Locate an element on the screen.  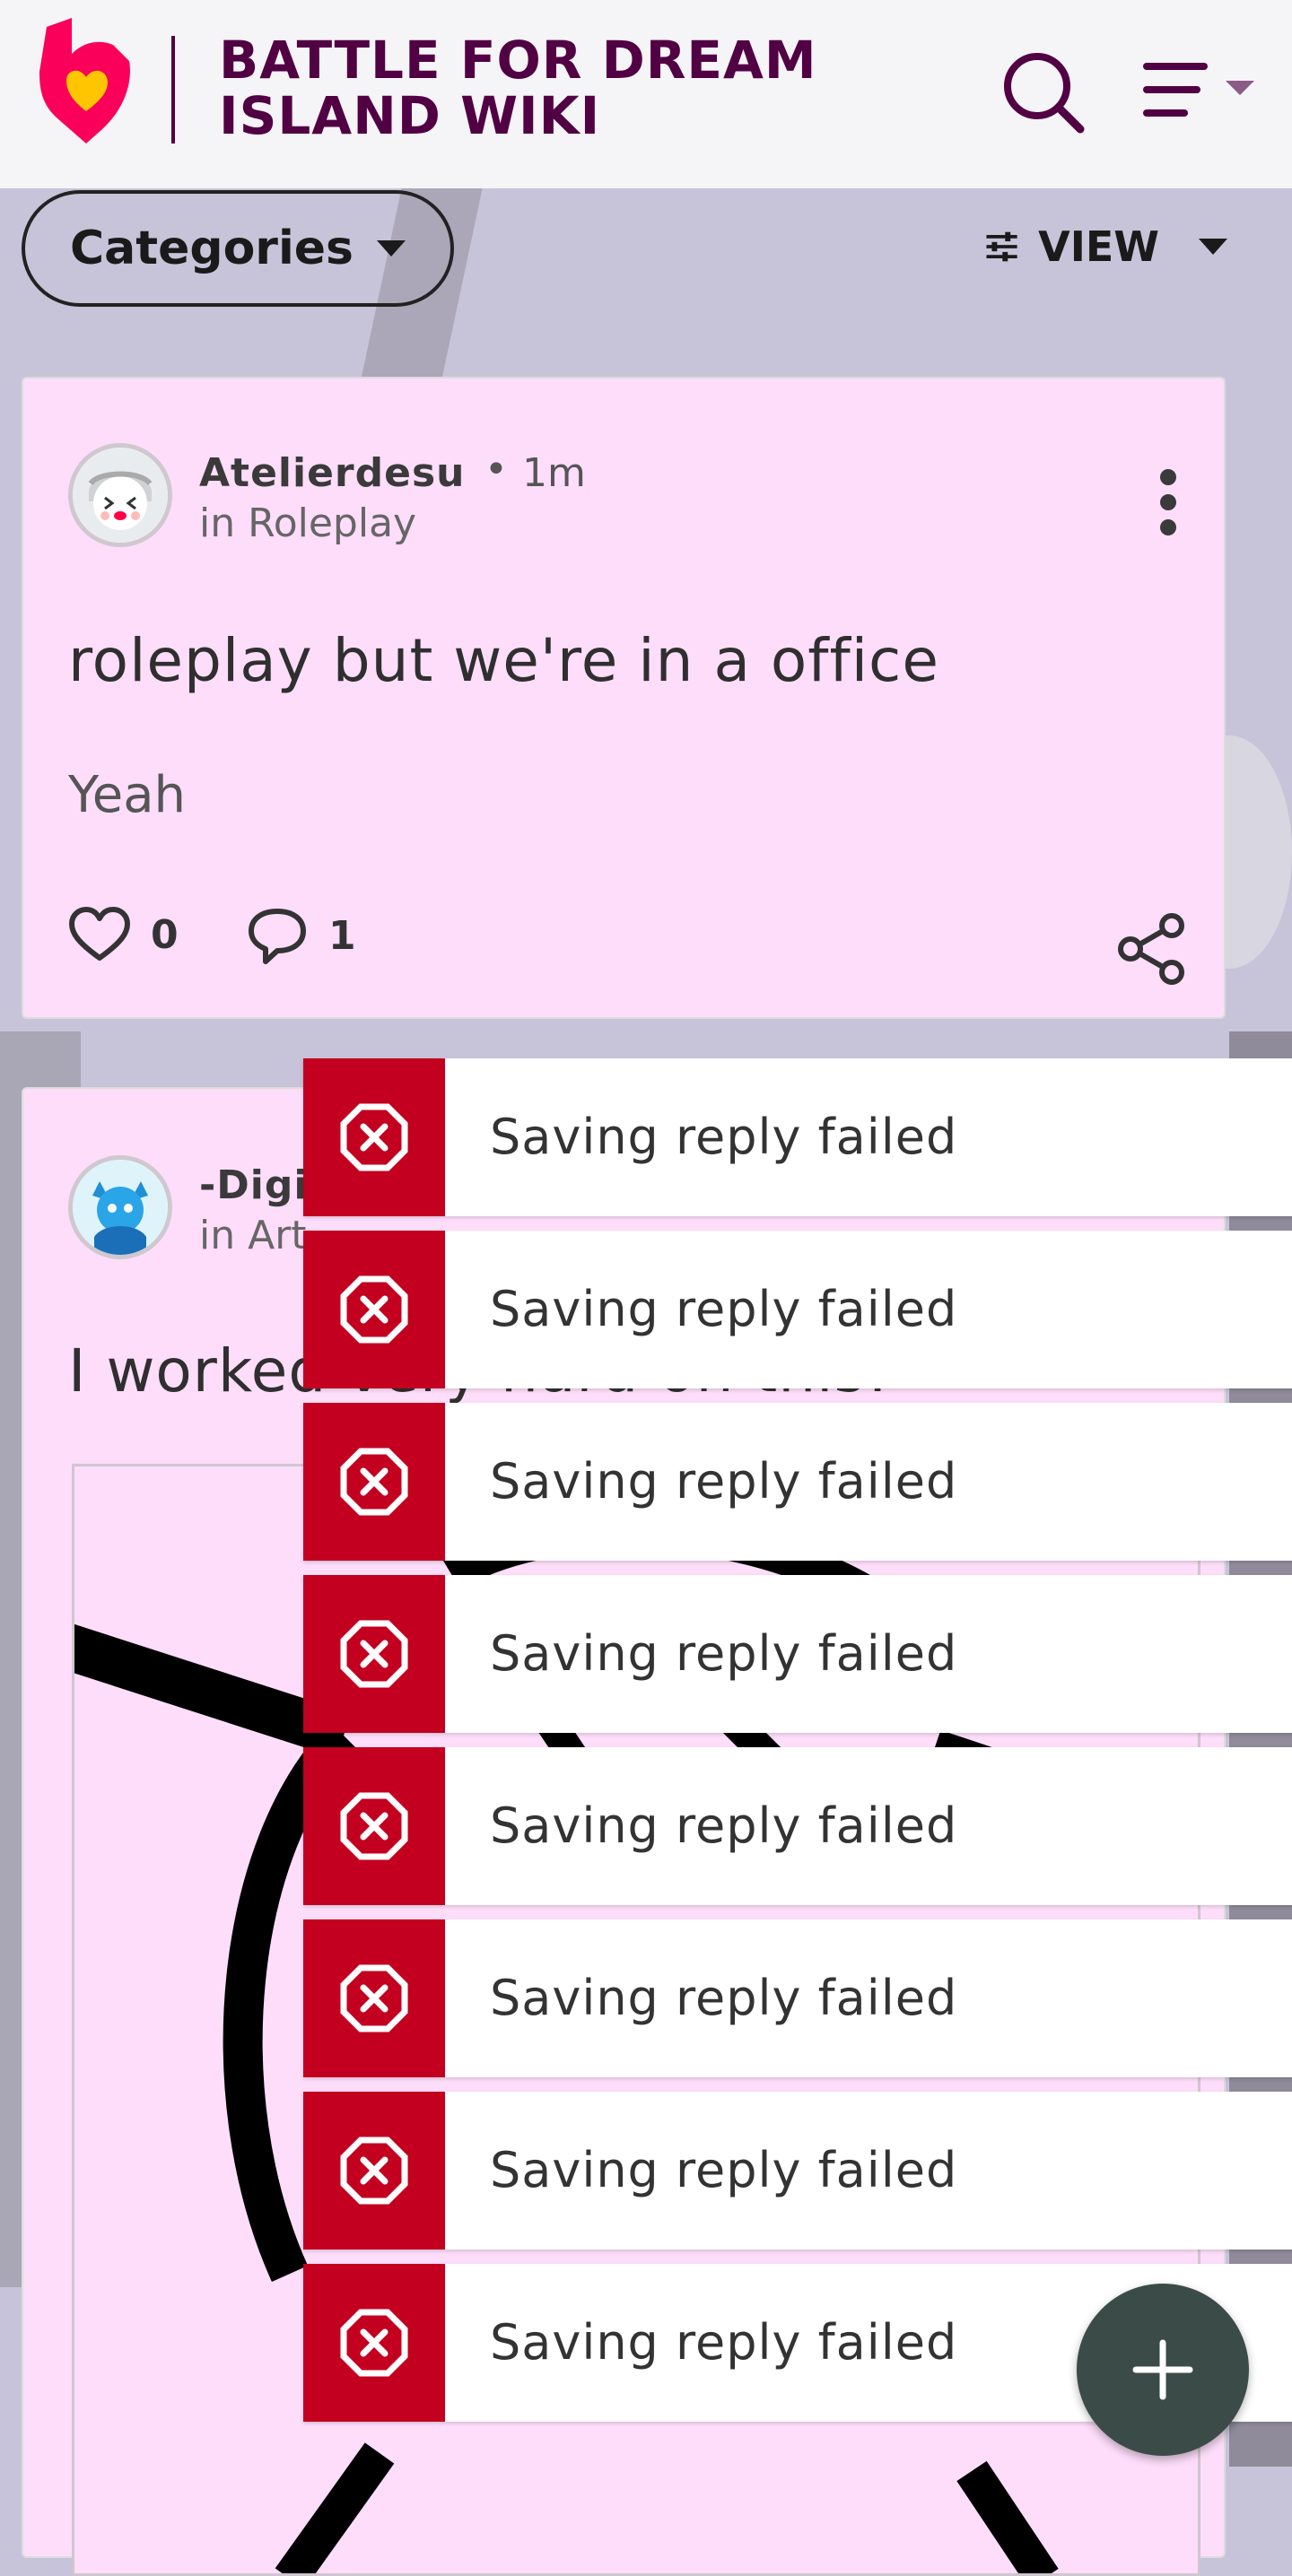
categories-dropdown-button: Categories is located at coordinates (238, 248).